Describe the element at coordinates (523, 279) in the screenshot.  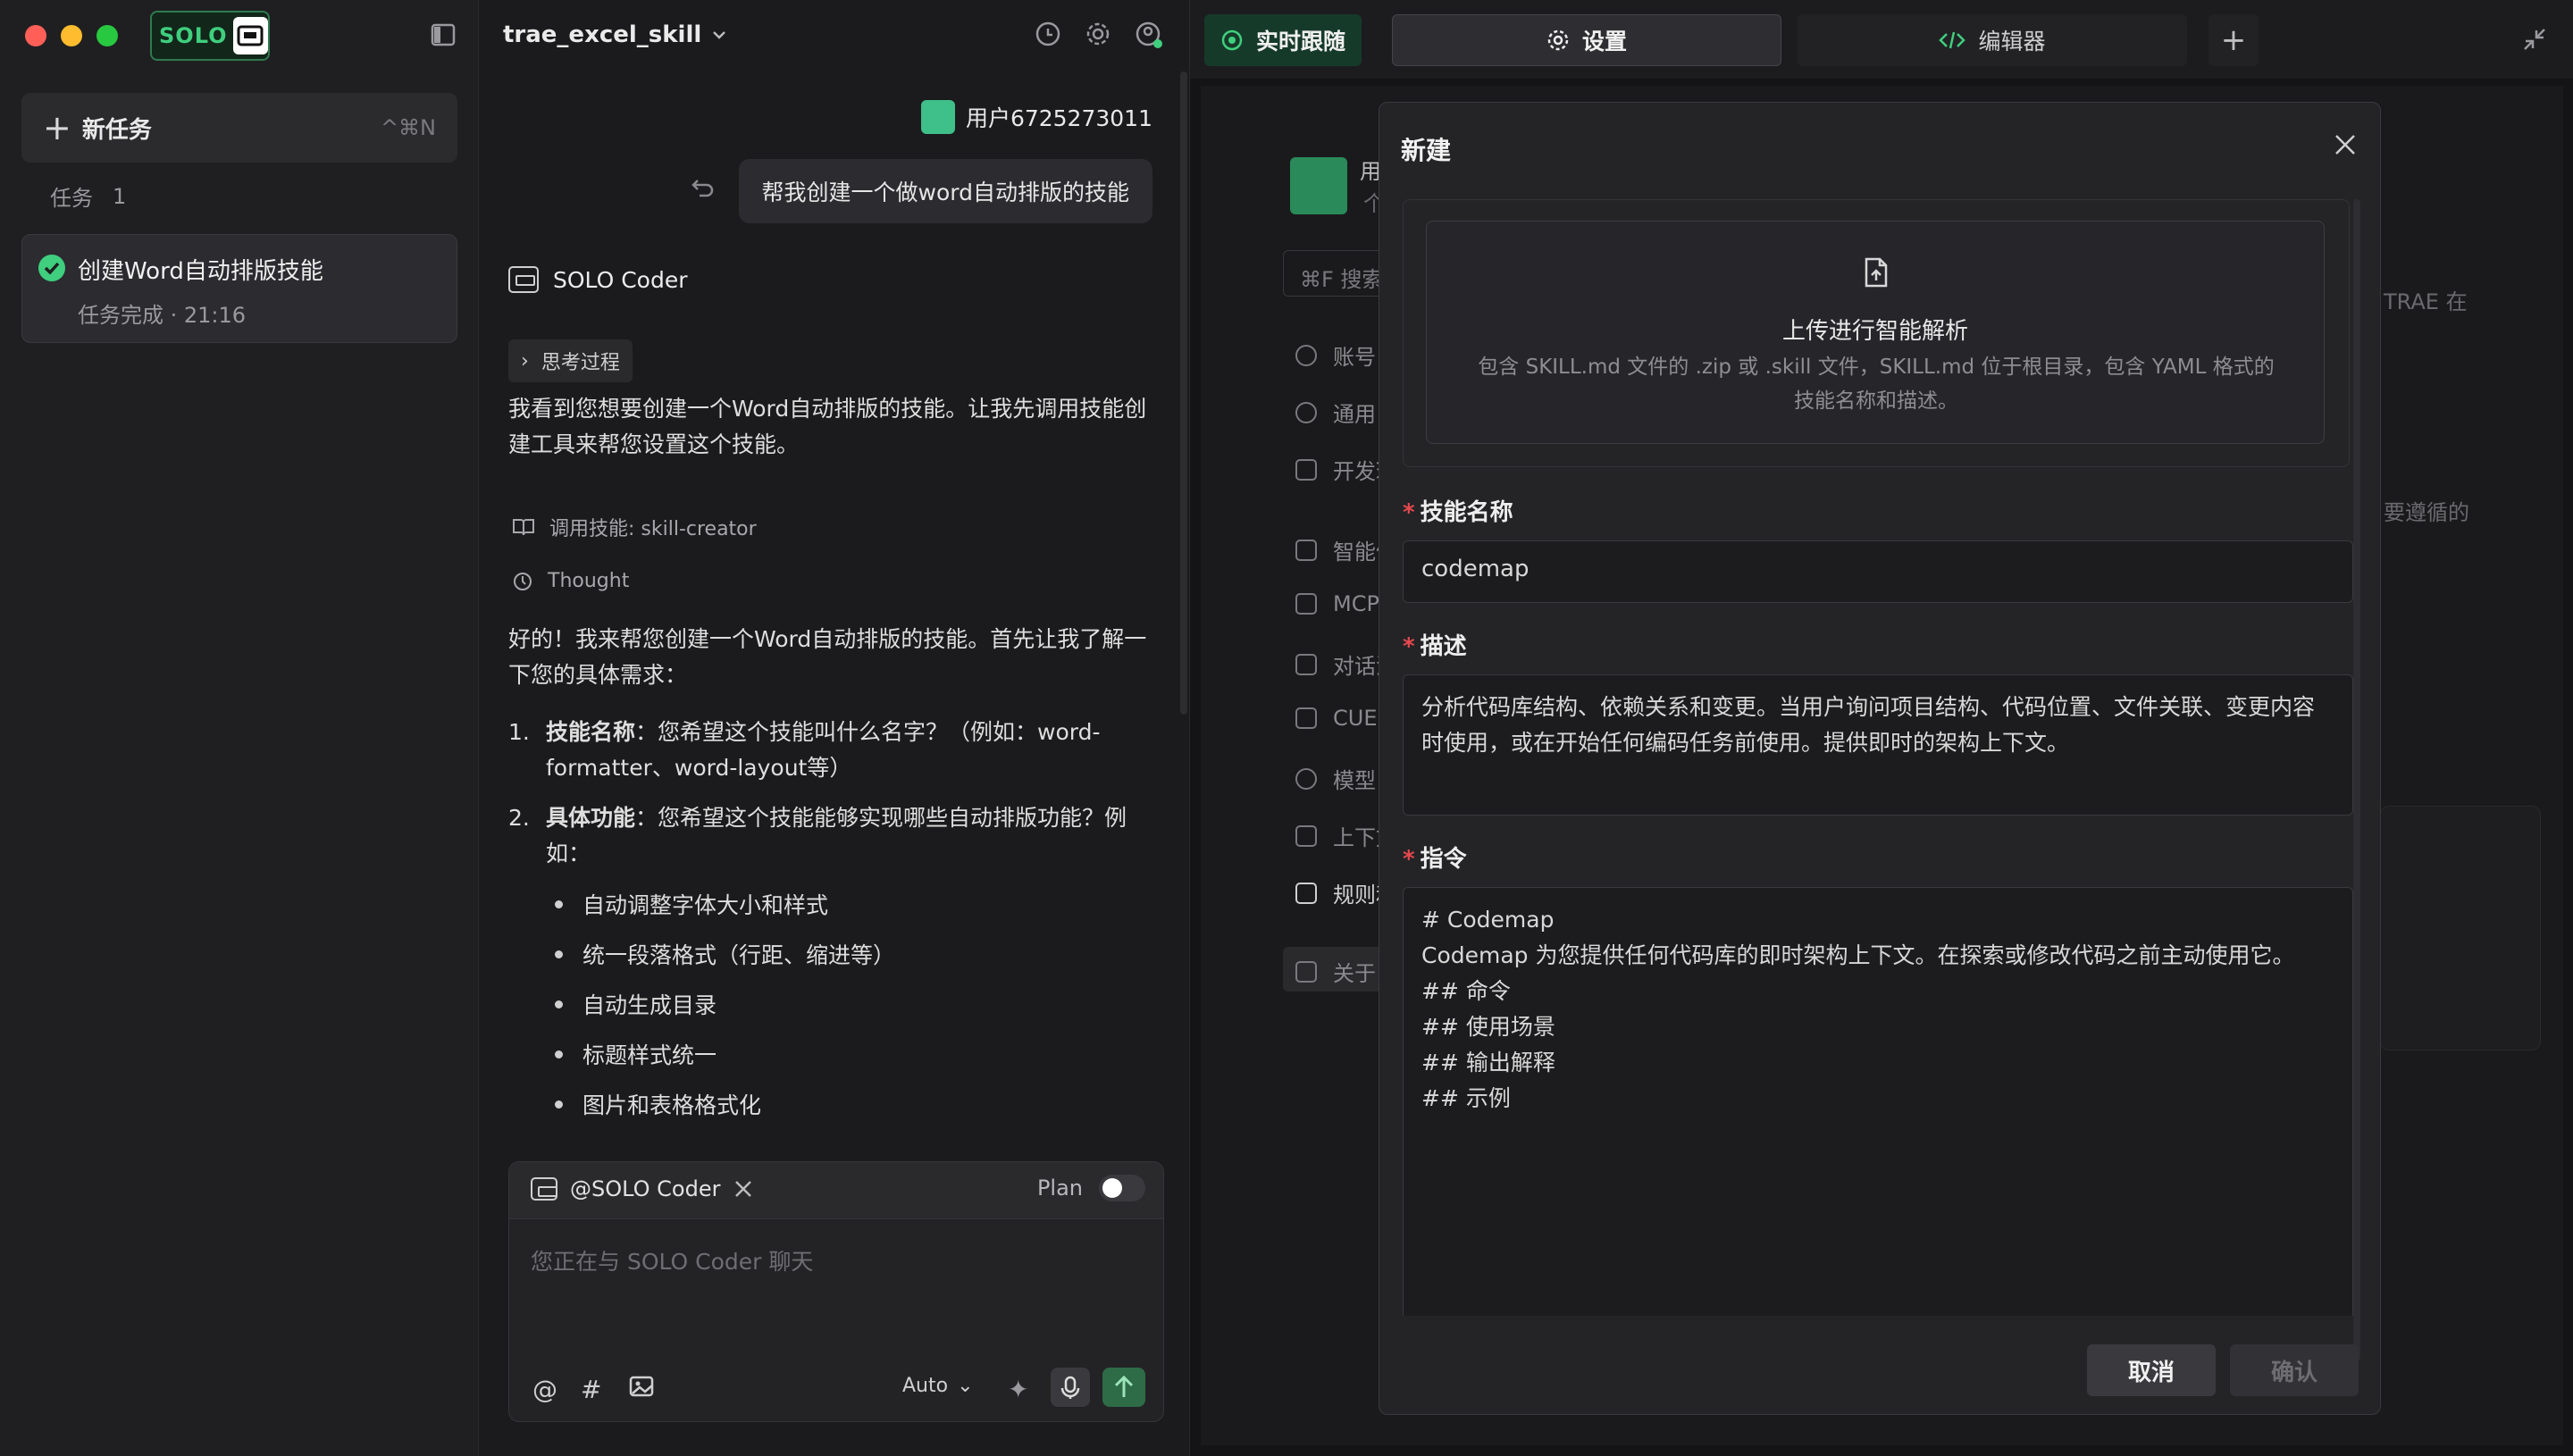
I see `robot-icon` at that location.